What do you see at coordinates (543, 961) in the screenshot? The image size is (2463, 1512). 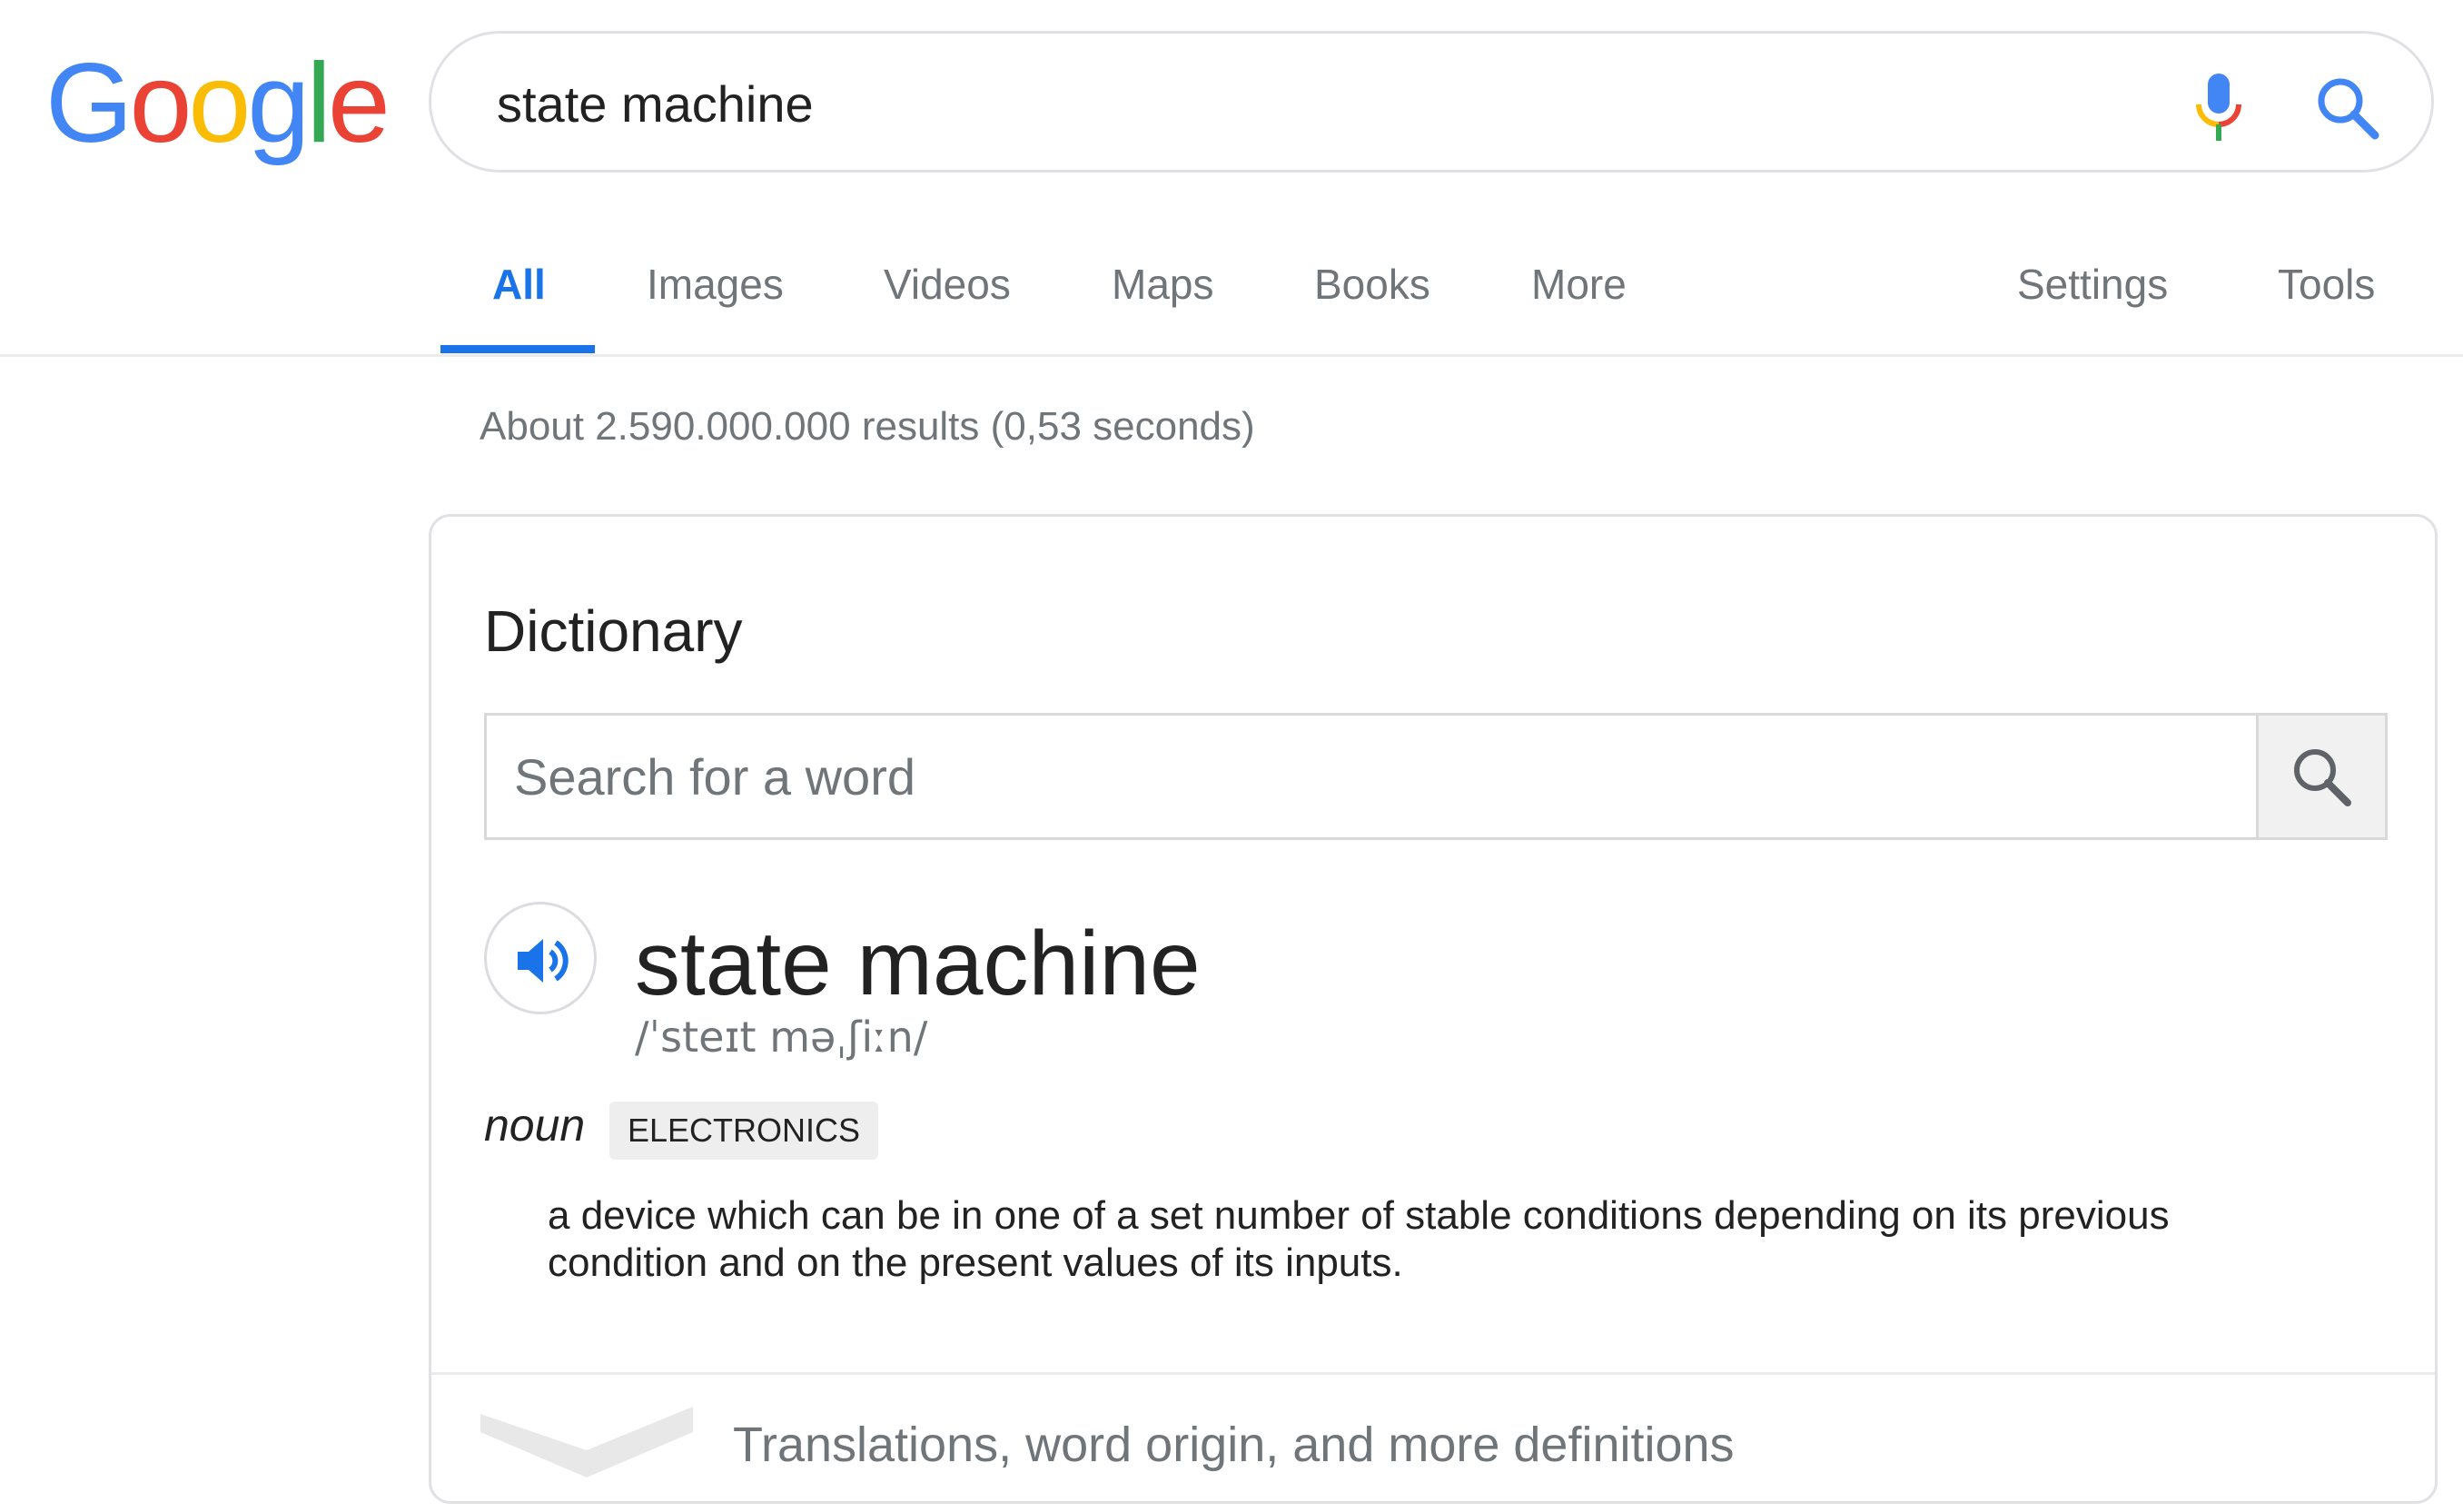 I see `speaker-icon` at bounding box center [543, 961].